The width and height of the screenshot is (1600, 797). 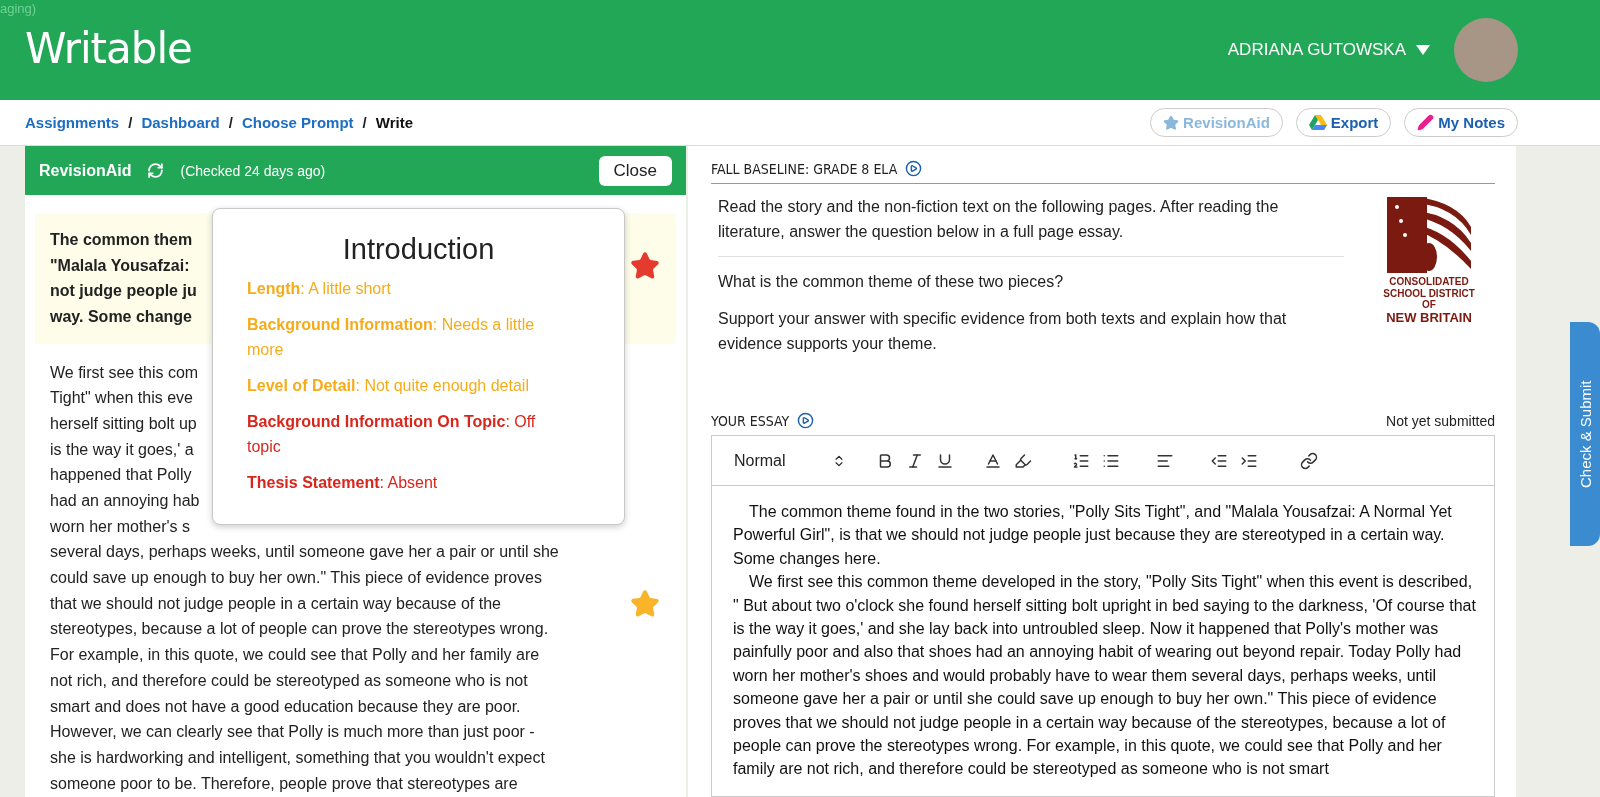 What do you see at coordinates (121, 475) in the screenshot?
I see `essay-line: happened that Polly` at bounding box center [121, 475].